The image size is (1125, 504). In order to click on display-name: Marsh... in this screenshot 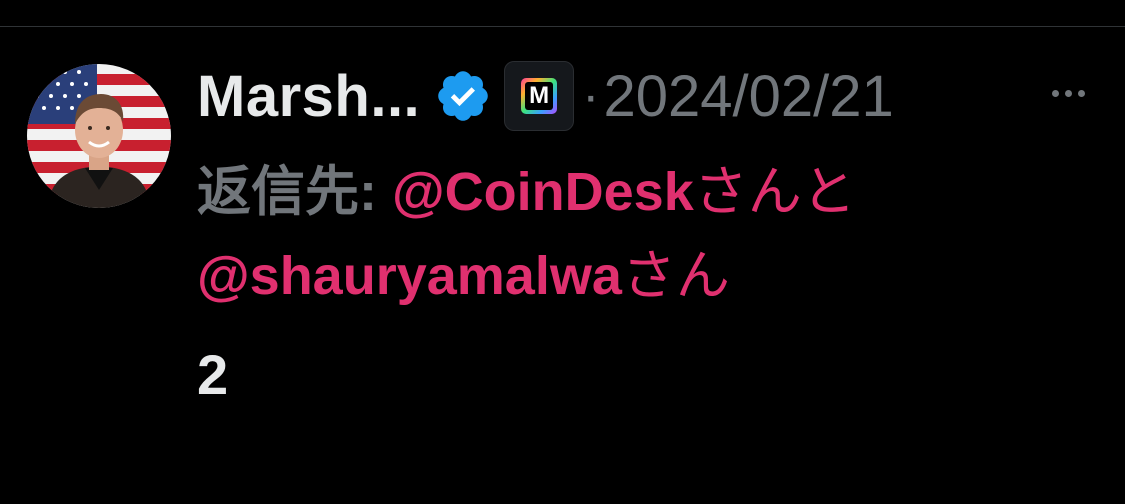, I will do `click(308, 96)`.